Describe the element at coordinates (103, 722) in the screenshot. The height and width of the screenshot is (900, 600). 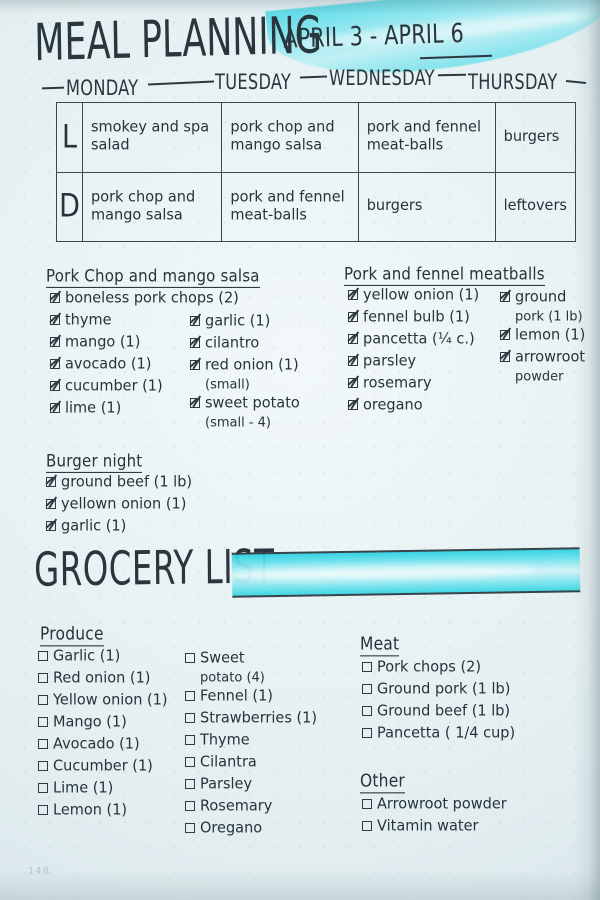
I see `grocery-produce-item: Mango (1)` at that location.